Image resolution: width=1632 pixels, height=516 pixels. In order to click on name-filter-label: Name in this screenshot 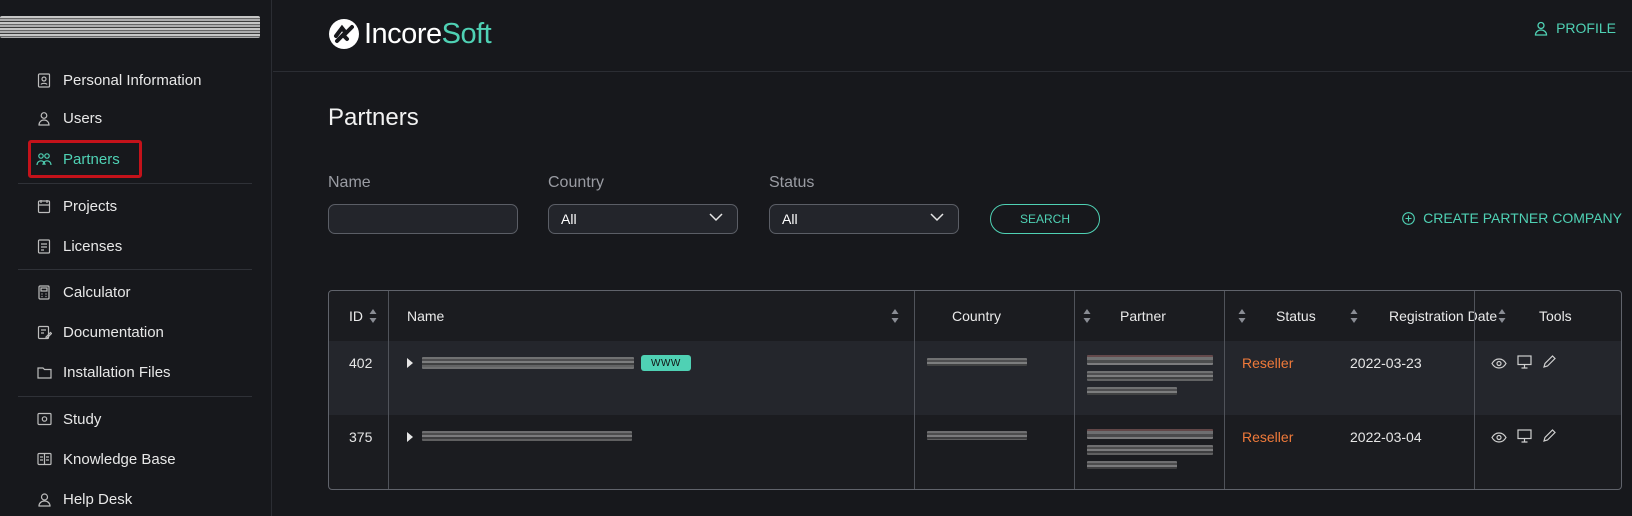, I will do `click(349, 182)`.